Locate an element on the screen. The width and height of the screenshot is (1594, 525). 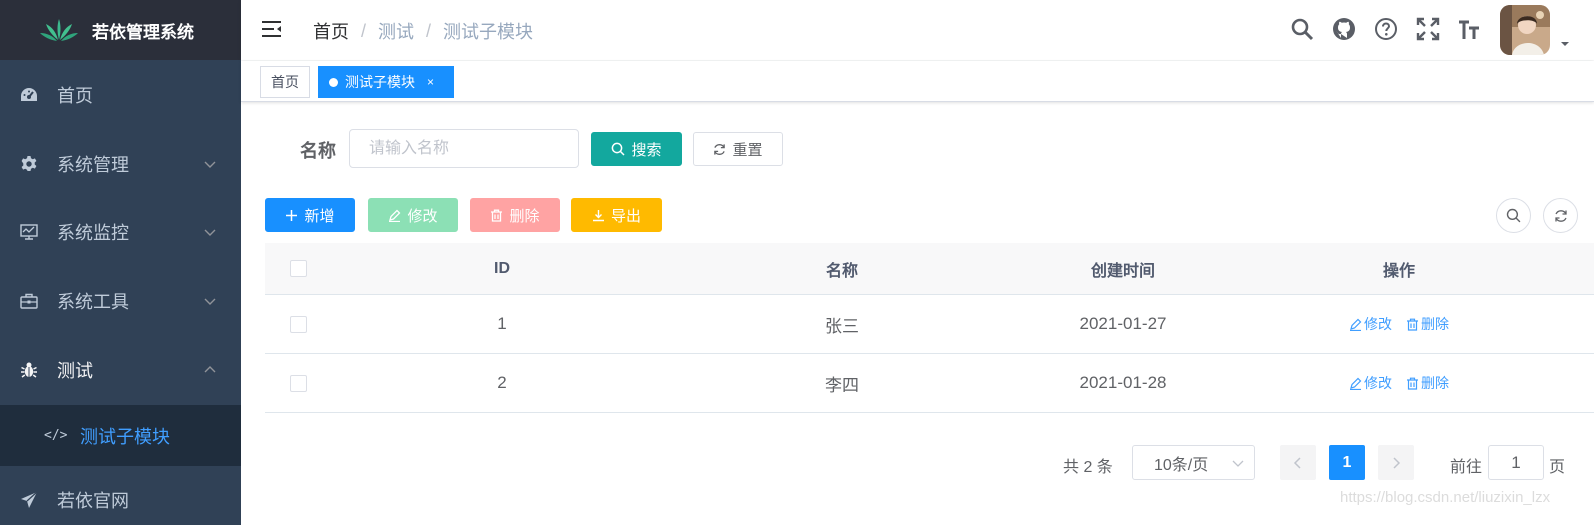
add-button: 新增 is located at coordinates (310, 215).